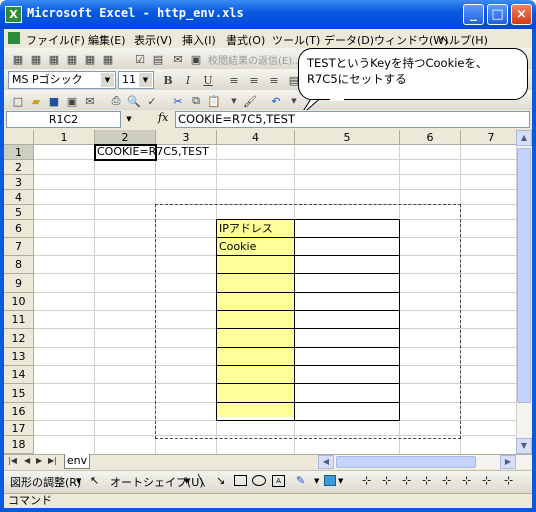  What do you see at coordinates (36, 101) in the screenshot?
I see `open-folder-icon: ▰` at bounding box center [36, 101].